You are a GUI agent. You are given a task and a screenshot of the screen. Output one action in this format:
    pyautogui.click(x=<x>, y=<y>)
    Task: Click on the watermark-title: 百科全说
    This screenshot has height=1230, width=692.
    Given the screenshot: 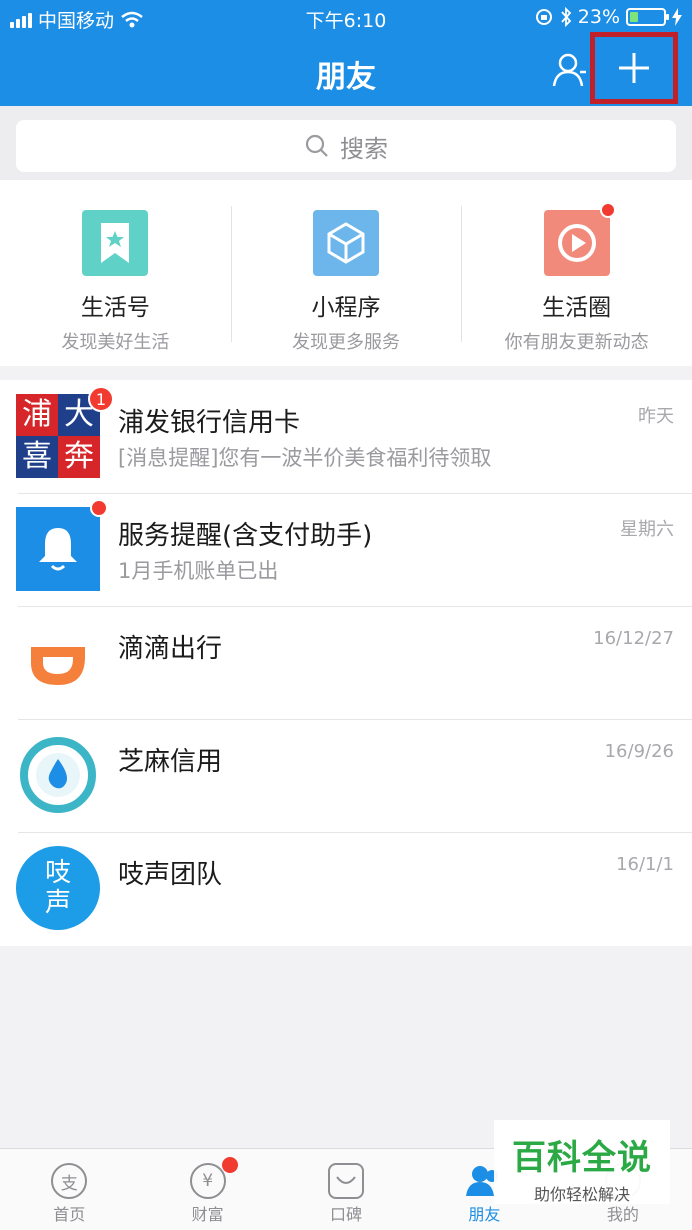 What is the action you would take?
    pyautogui.click(x=582, y=1158)
    